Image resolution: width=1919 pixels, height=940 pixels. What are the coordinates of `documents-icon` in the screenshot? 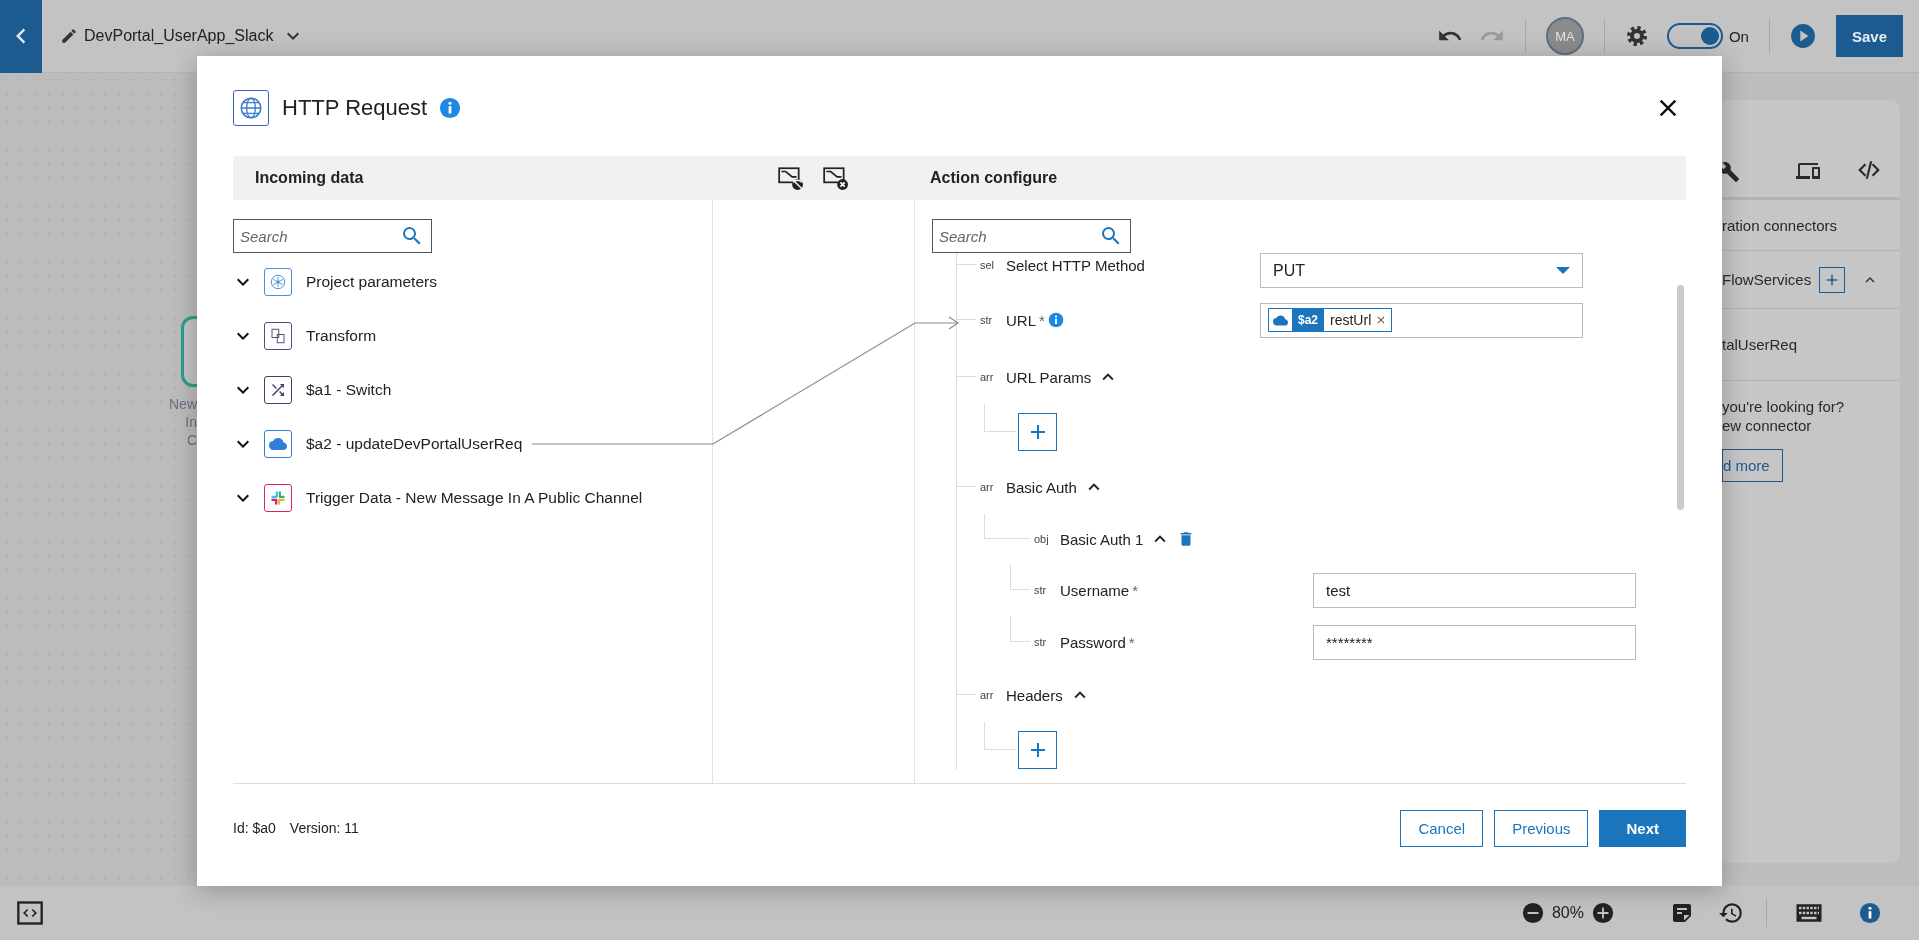 It's located at (278, 336).